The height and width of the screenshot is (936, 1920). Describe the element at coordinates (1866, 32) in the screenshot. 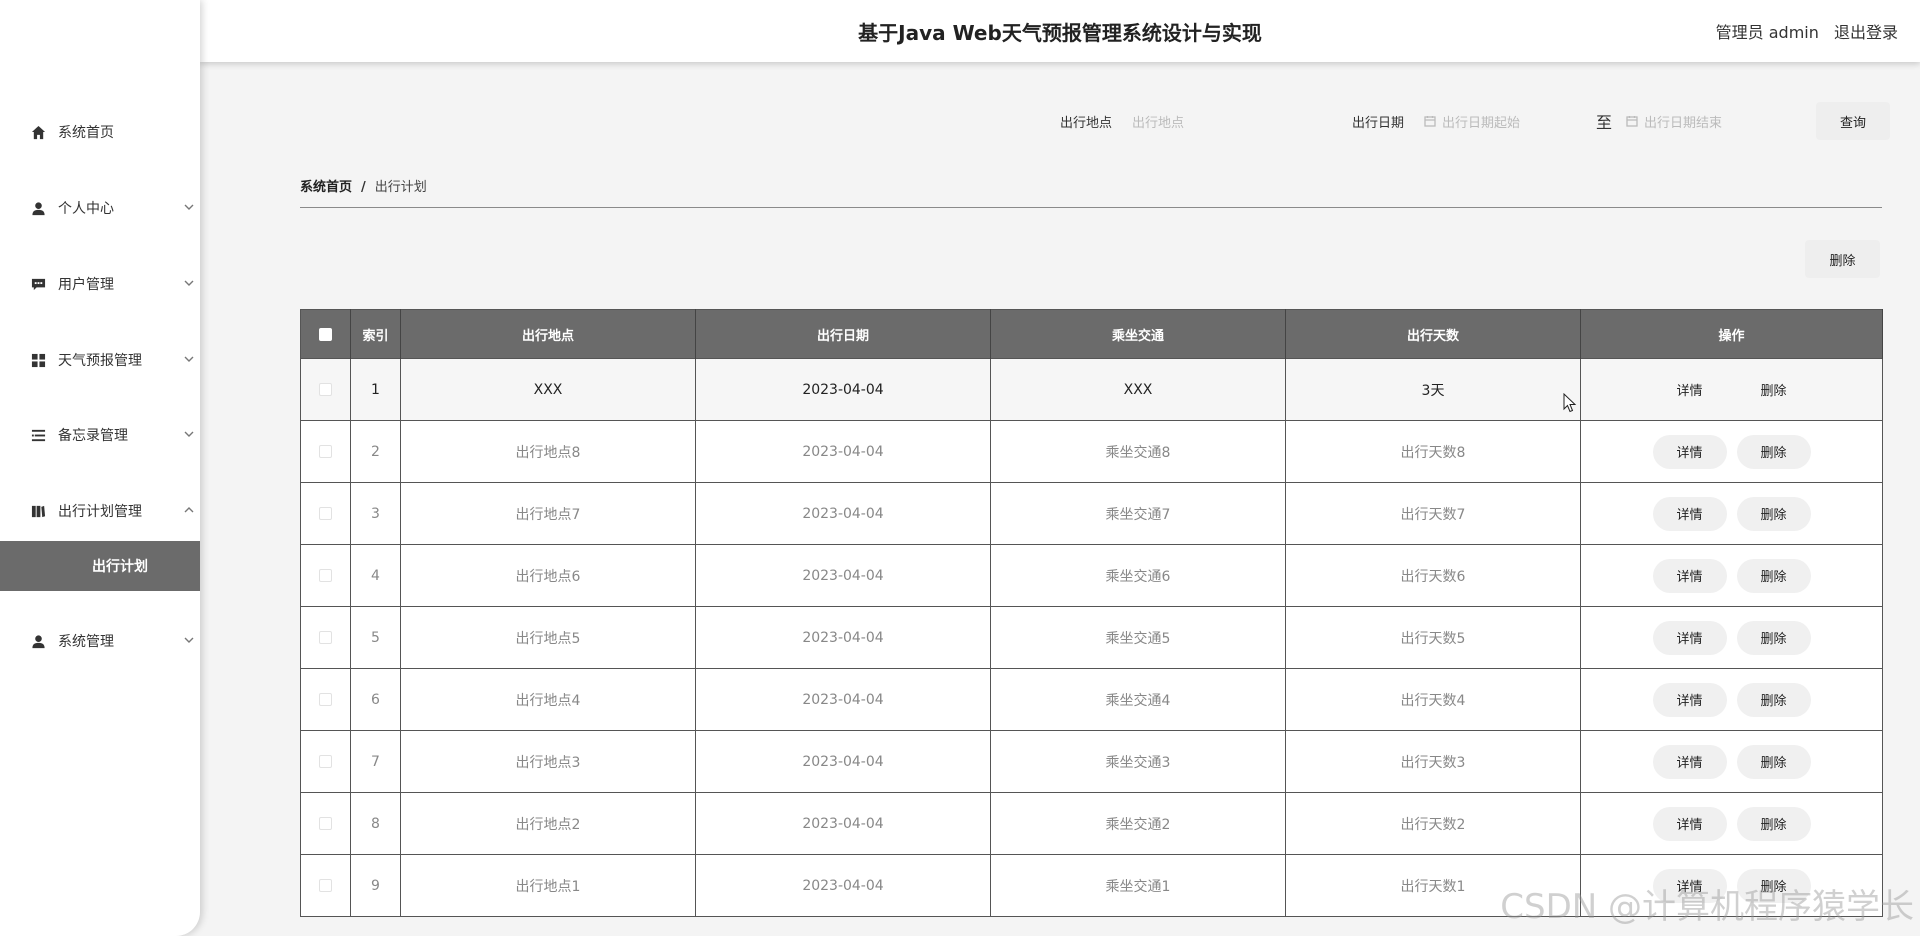

I see `logout-link: 退出登录` at that location.